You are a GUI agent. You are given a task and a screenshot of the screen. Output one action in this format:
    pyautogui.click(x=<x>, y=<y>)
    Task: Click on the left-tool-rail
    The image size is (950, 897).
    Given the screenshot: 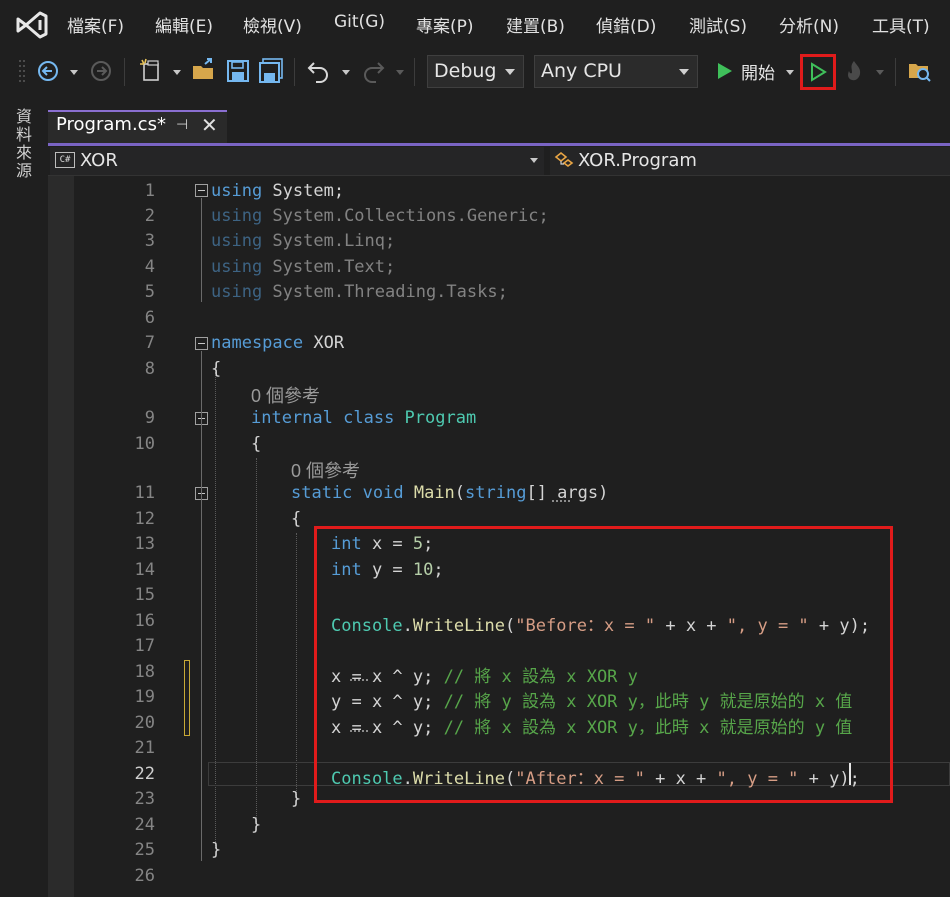 What is the action you would take?
    pyautogui.click(x=22, y=495)
    